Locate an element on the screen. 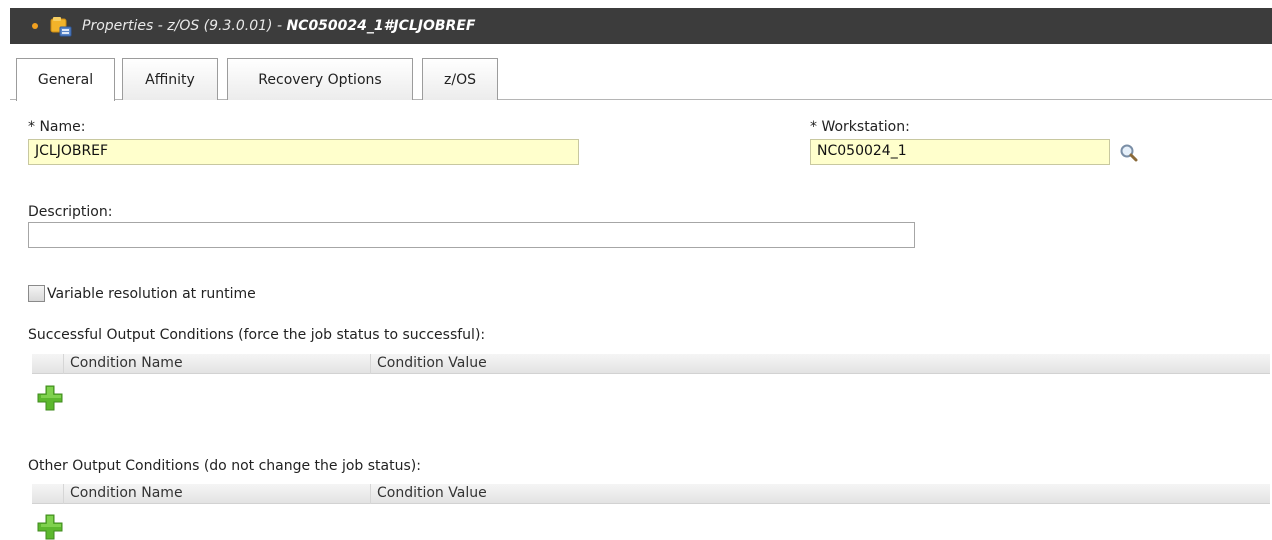 The height and width of the screenshot is (540, 1272). other-conditions-grid-header: Condition Name Condition Value is located at coordinates (651, 494).